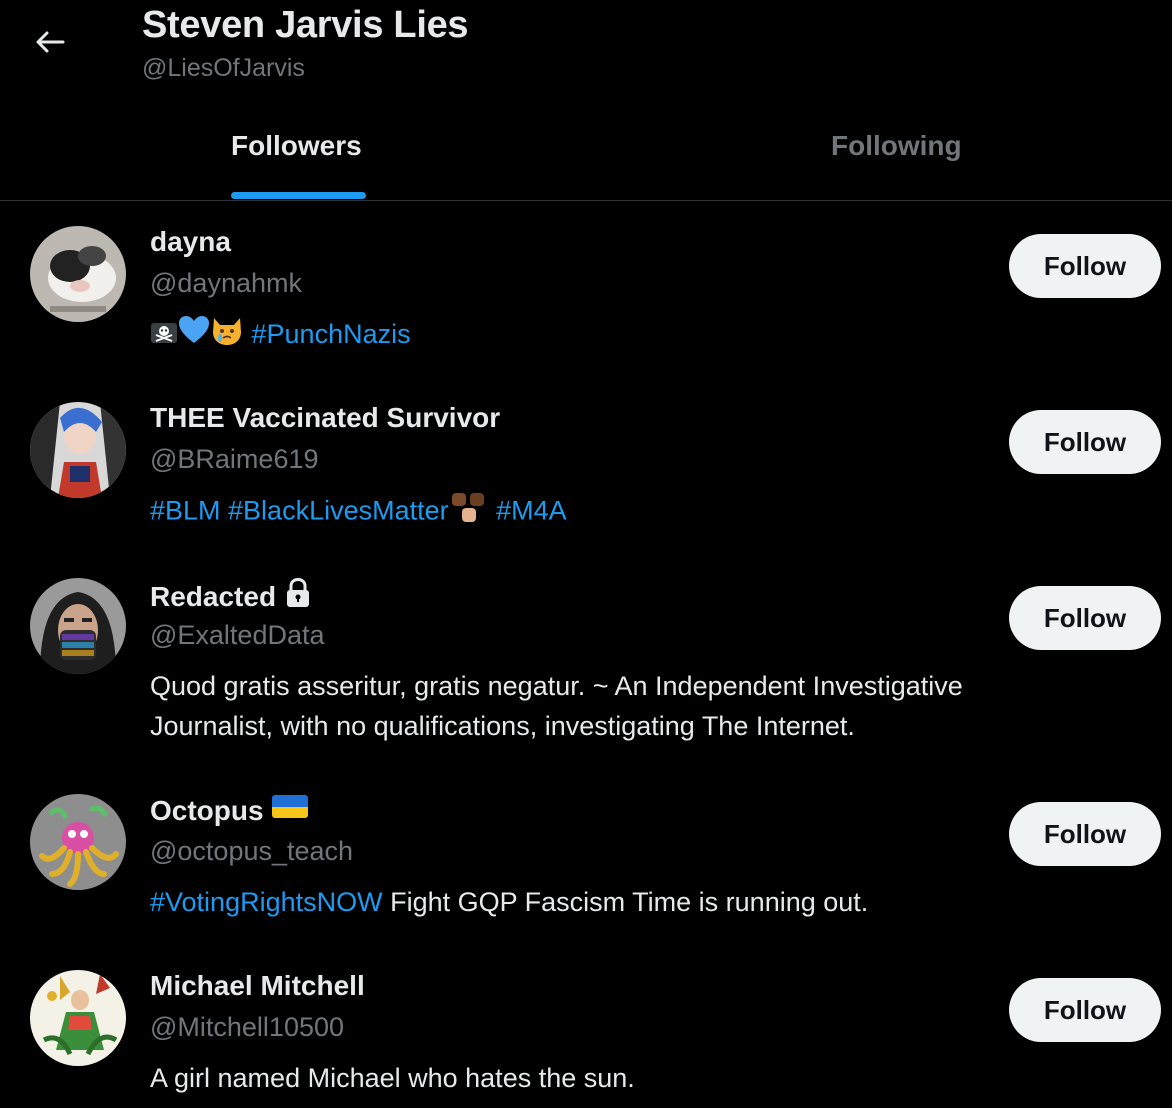  I want to click on user-bio: A girl named Michael who hates the sun., so click(615, 1078).